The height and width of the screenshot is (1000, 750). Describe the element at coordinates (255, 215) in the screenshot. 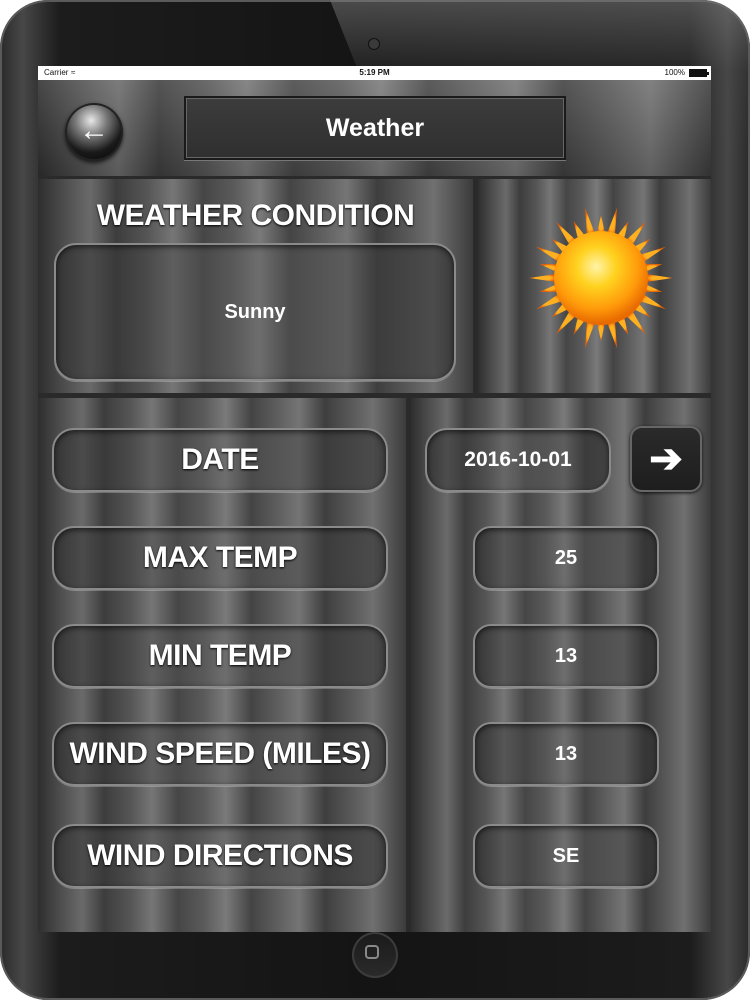

I see `condition-heading: WEATHER CONDITION` at that location.